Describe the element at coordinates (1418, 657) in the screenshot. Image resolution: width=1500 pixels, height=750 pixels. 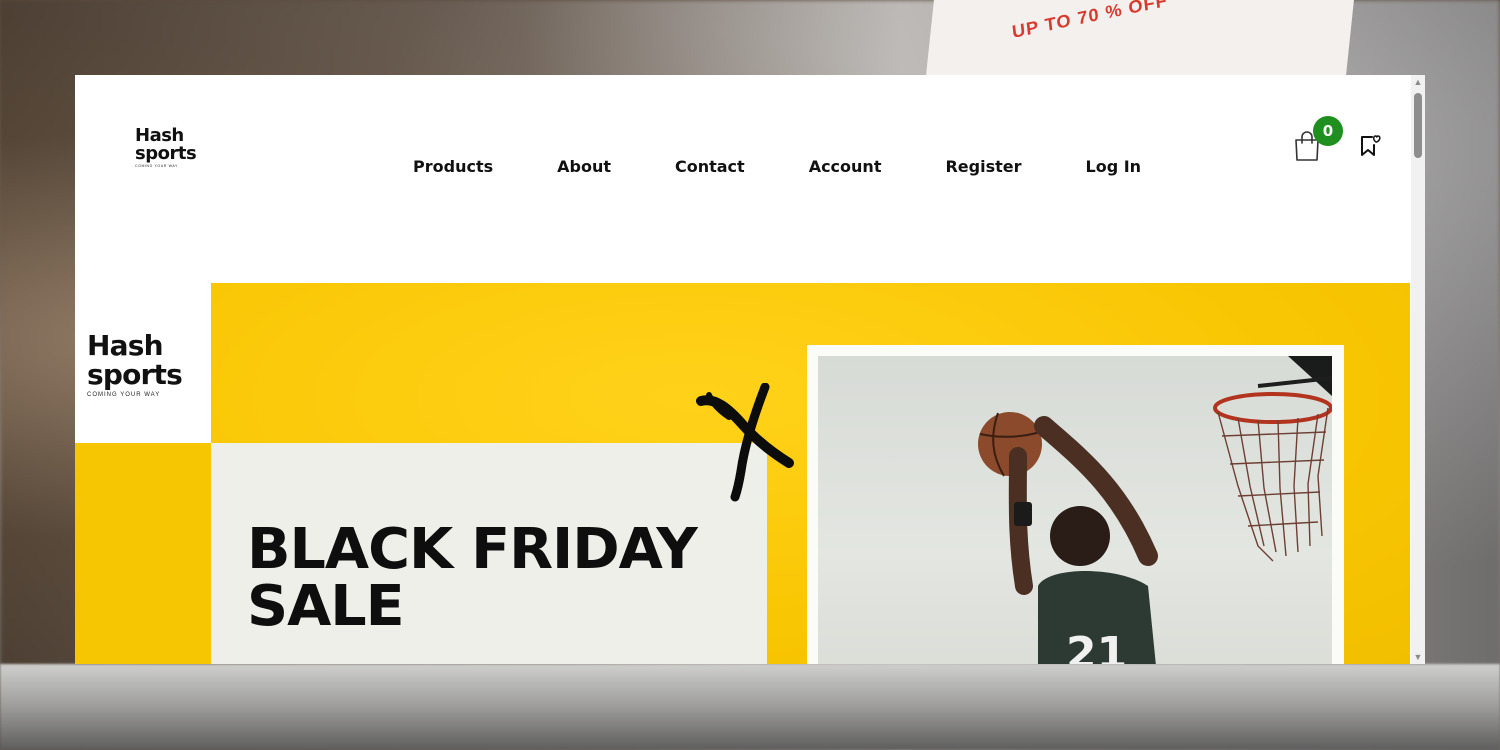
I see `scroll-down-arrow-icon: ▼` at that location.